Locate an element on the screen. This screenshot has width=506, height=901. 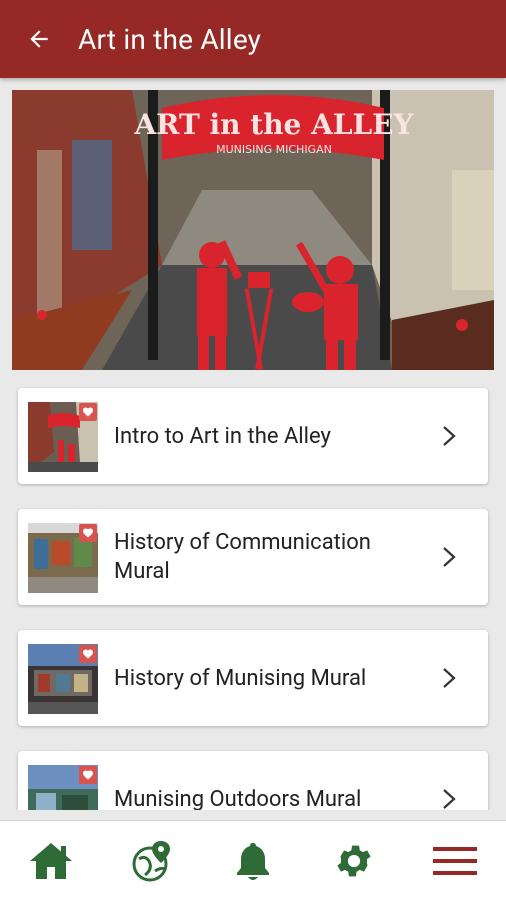
hero-sign-subtitle: MUNISING MICHIGAN is located at coordinates (274, 149).